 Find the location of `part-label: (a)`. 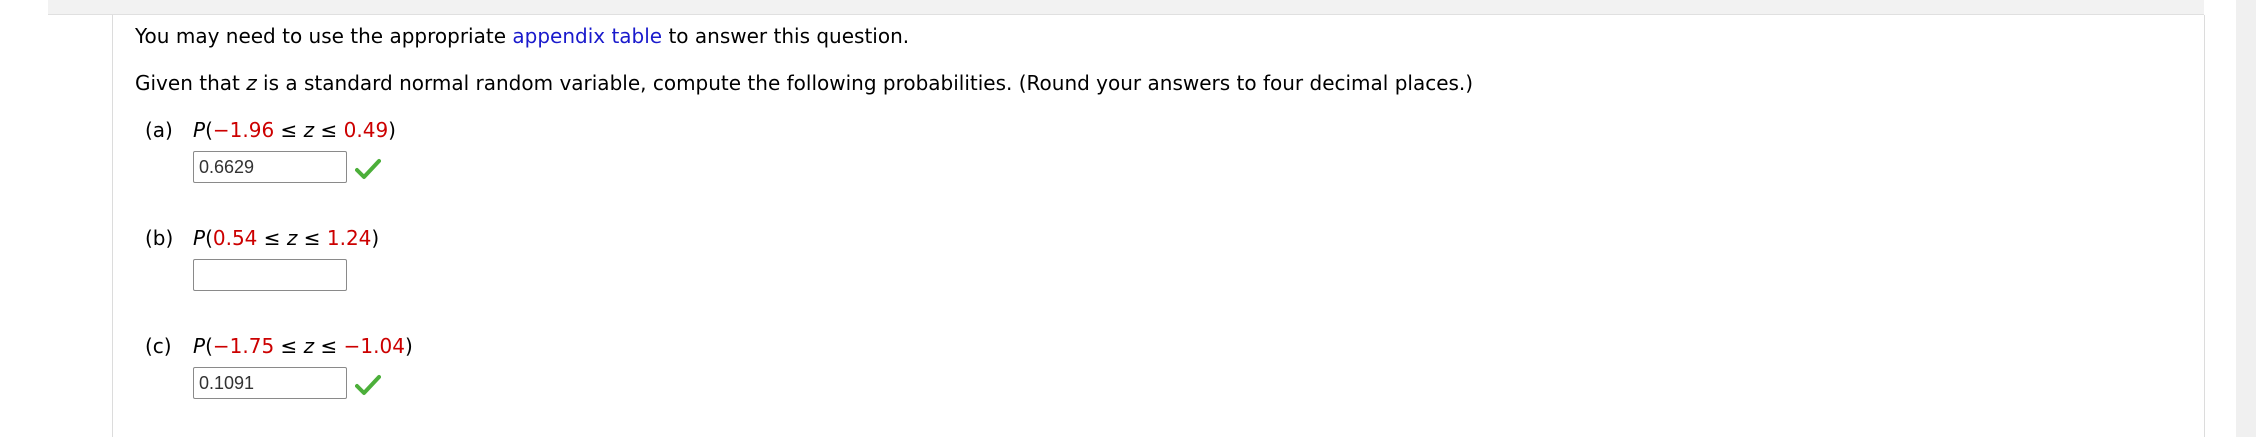

part-label: (a) is located at coordinates (159, 130).